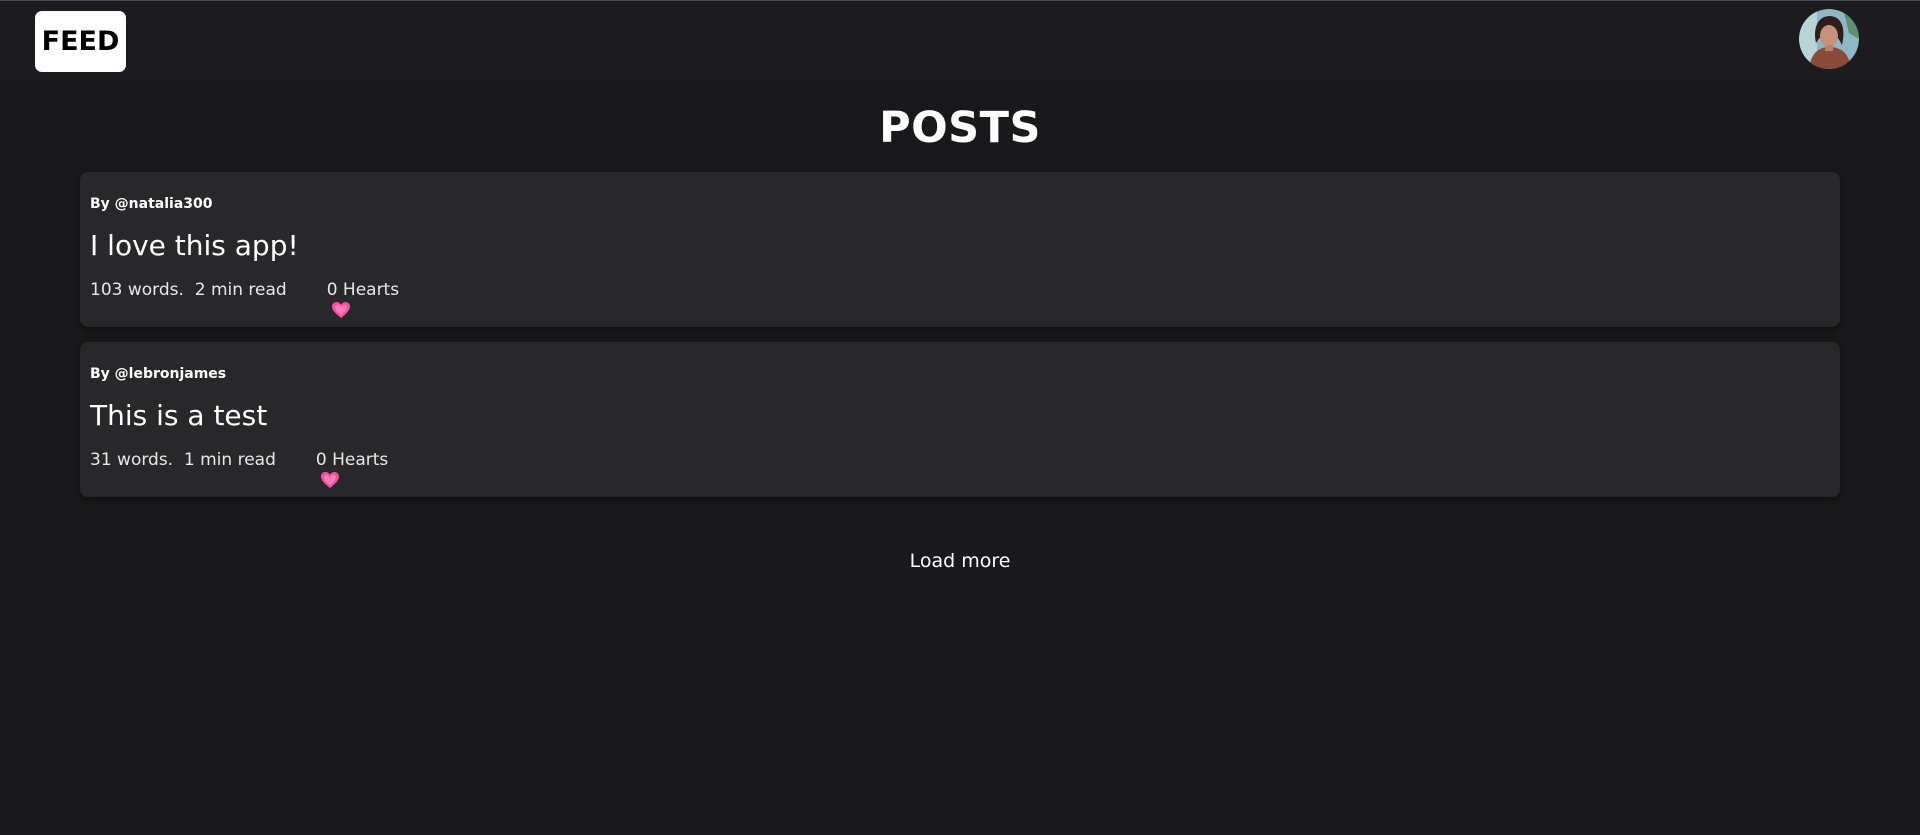 The height and width of the screenshot is (835, 1920). I want to click on post-meta: 103 words. 2 min read 0 Hearts, so click(245, 299).